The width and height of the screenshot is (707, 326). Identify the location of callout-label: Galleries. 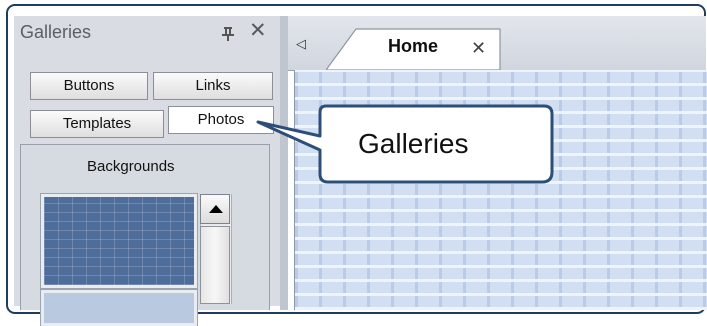
(413, 143).